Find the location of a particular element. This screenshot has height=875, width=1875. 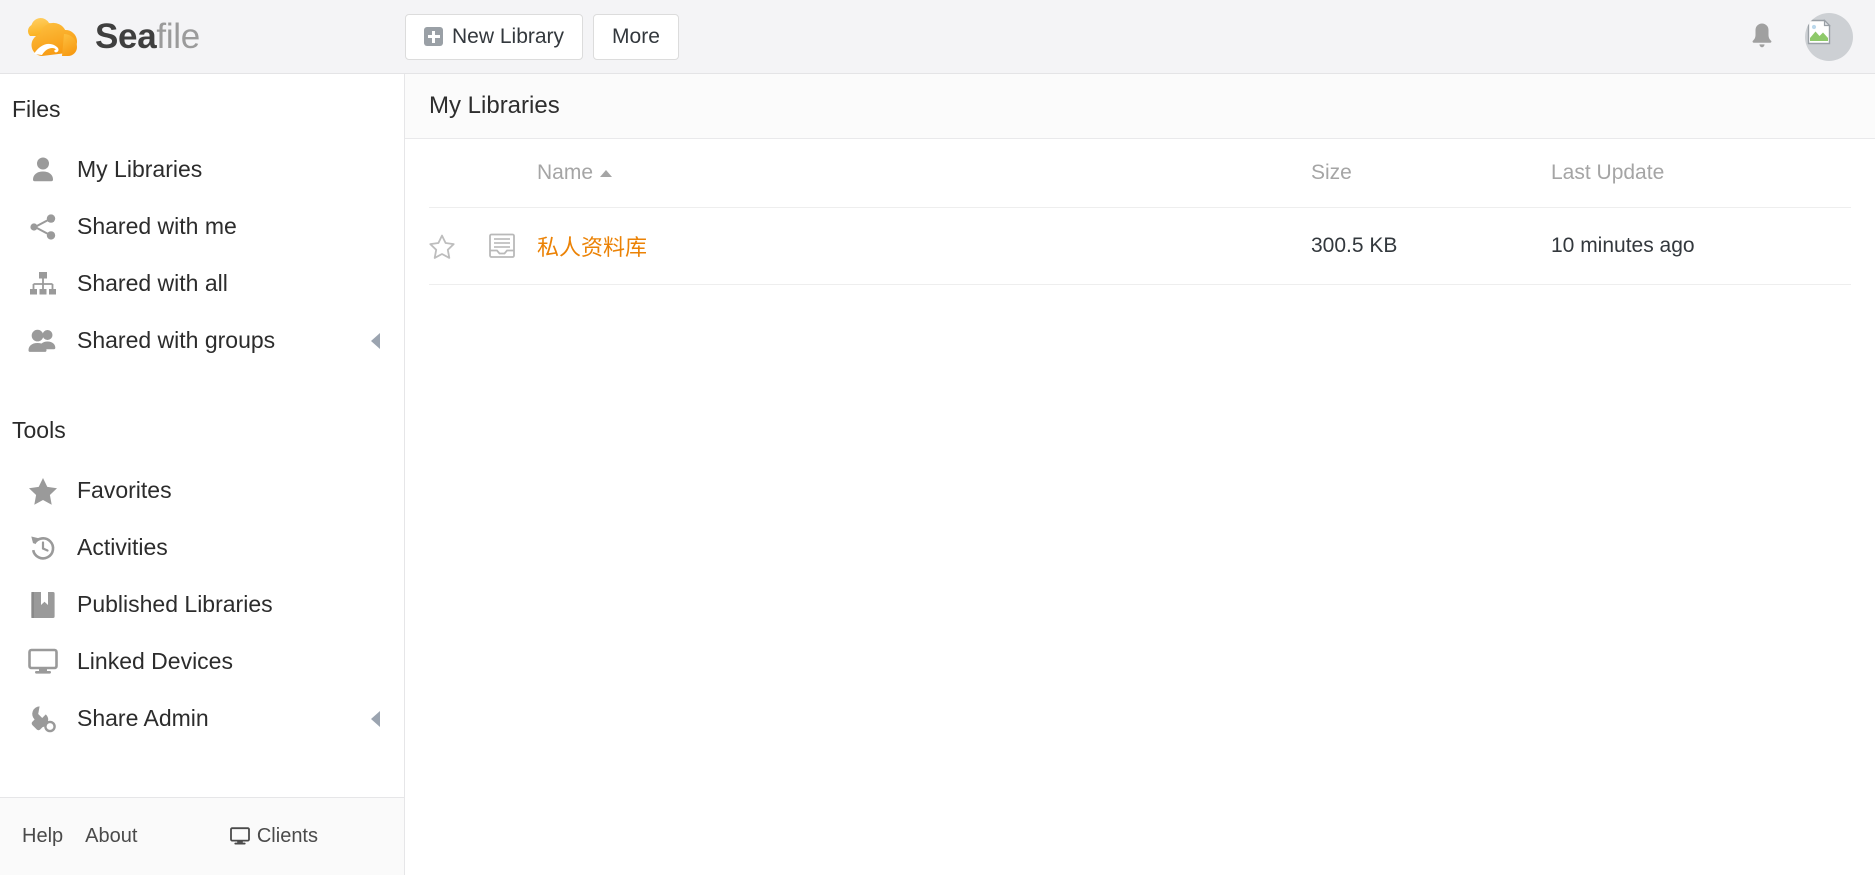

sidebar-item-shared-with-groups: Shared with groups is located at coordinates (202, 340).